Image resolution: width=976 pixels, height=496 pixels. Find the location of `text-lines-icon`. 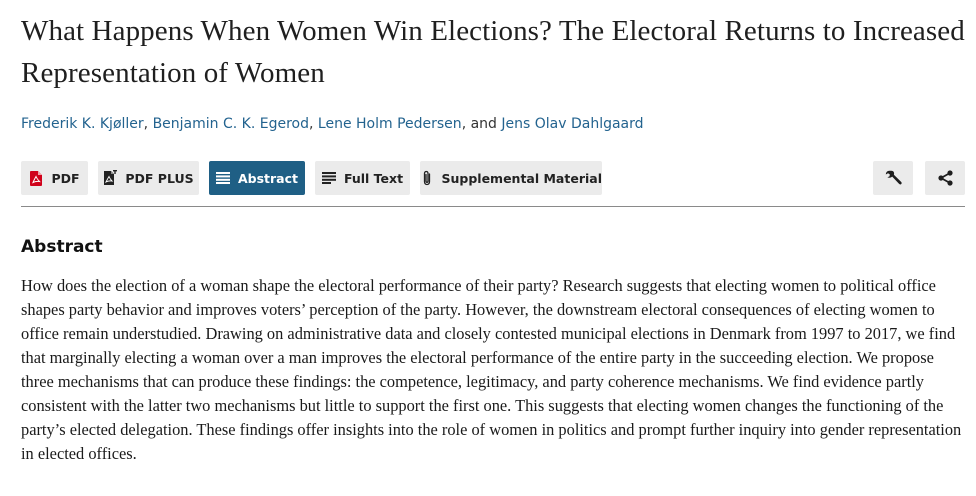

text-lines-icon is located at coordinates (328, 178).